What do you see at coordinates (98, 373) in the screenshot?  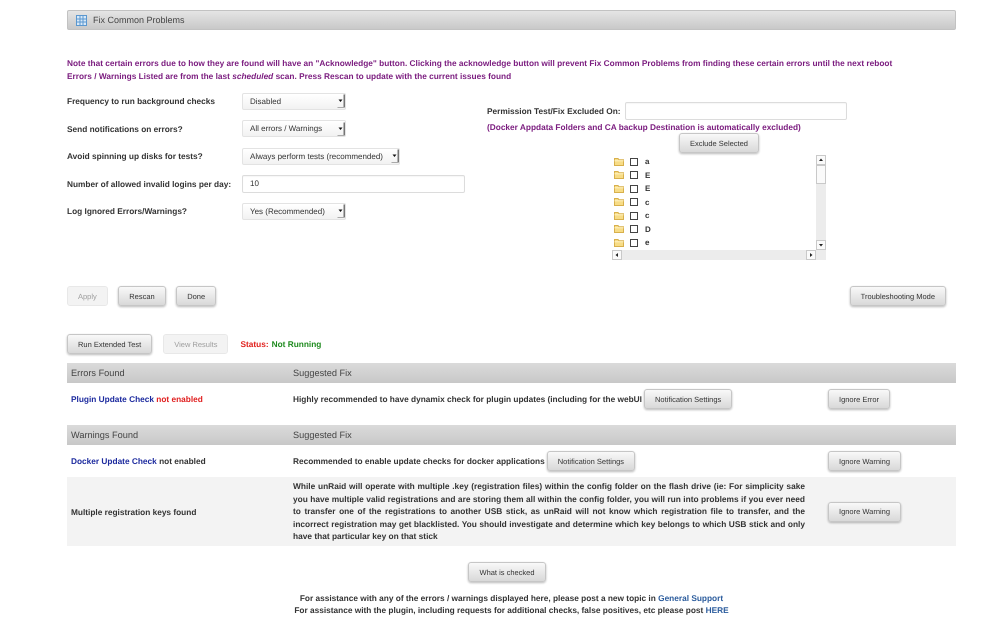 I see `column-header: Errors Found` at bounding box center [98, 373].